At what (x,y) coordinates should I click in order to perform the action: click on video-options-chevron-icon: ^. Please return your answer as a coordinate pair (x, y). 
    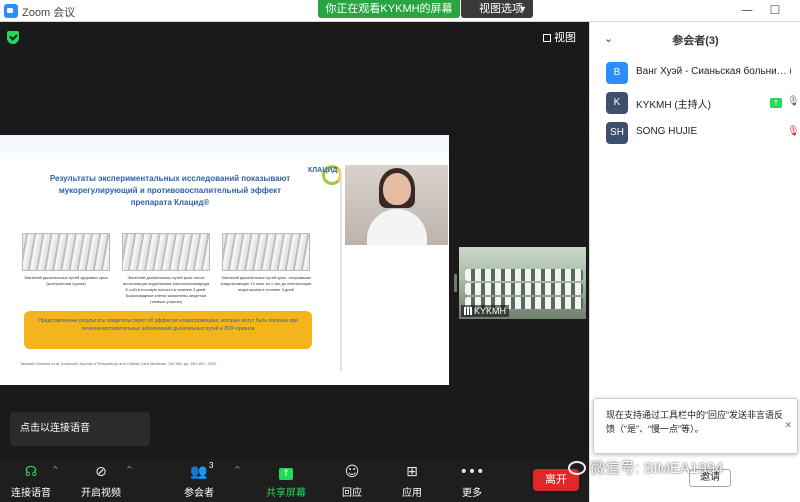
    Looking at the image, I should click on (129, 469).